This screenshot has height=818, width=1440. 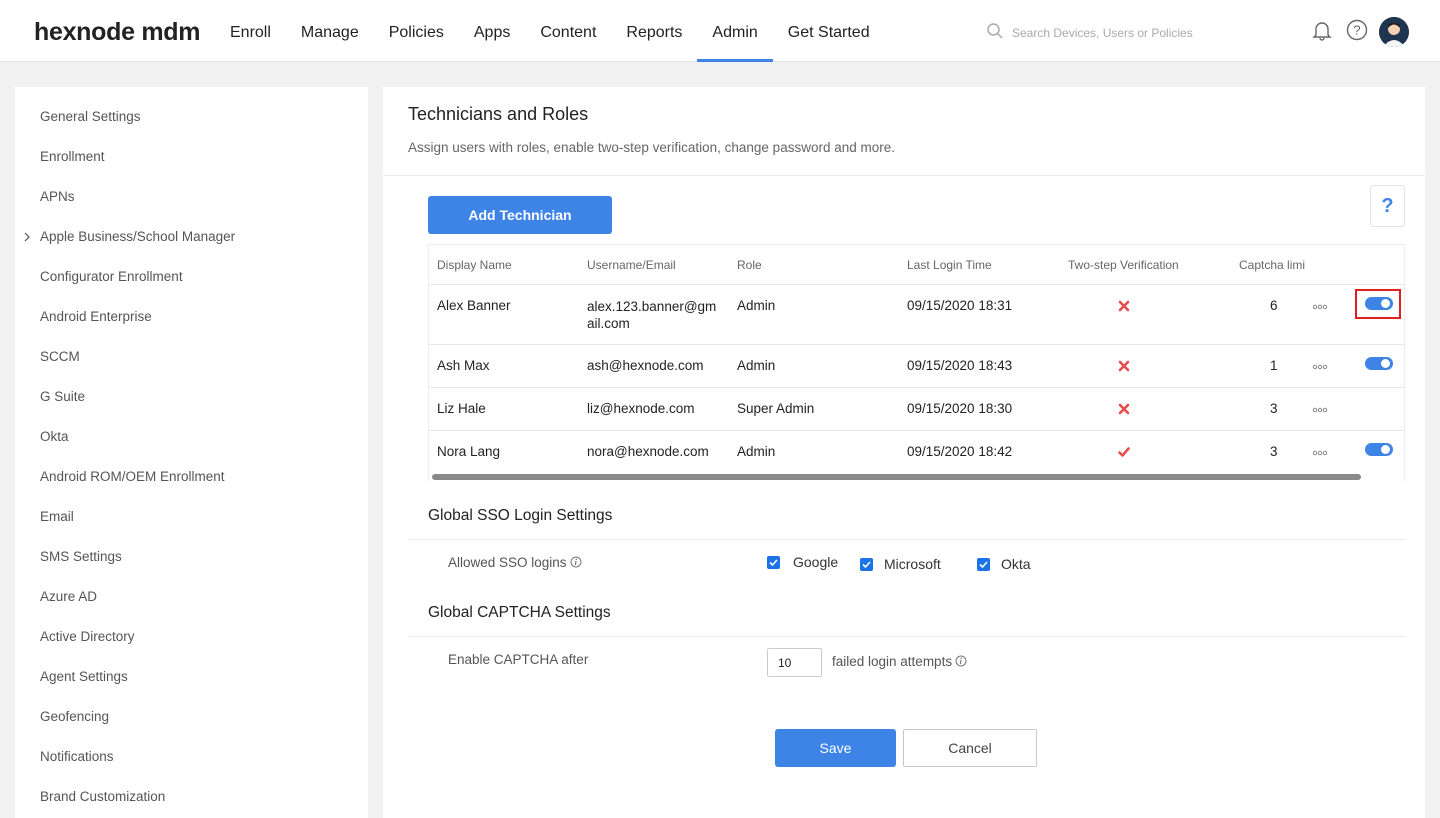 What do you see at coordinates (62, 399) in the screenshot?
I see `sidebar-item-g-suite: G Suite` at bounding box center [62, 399].